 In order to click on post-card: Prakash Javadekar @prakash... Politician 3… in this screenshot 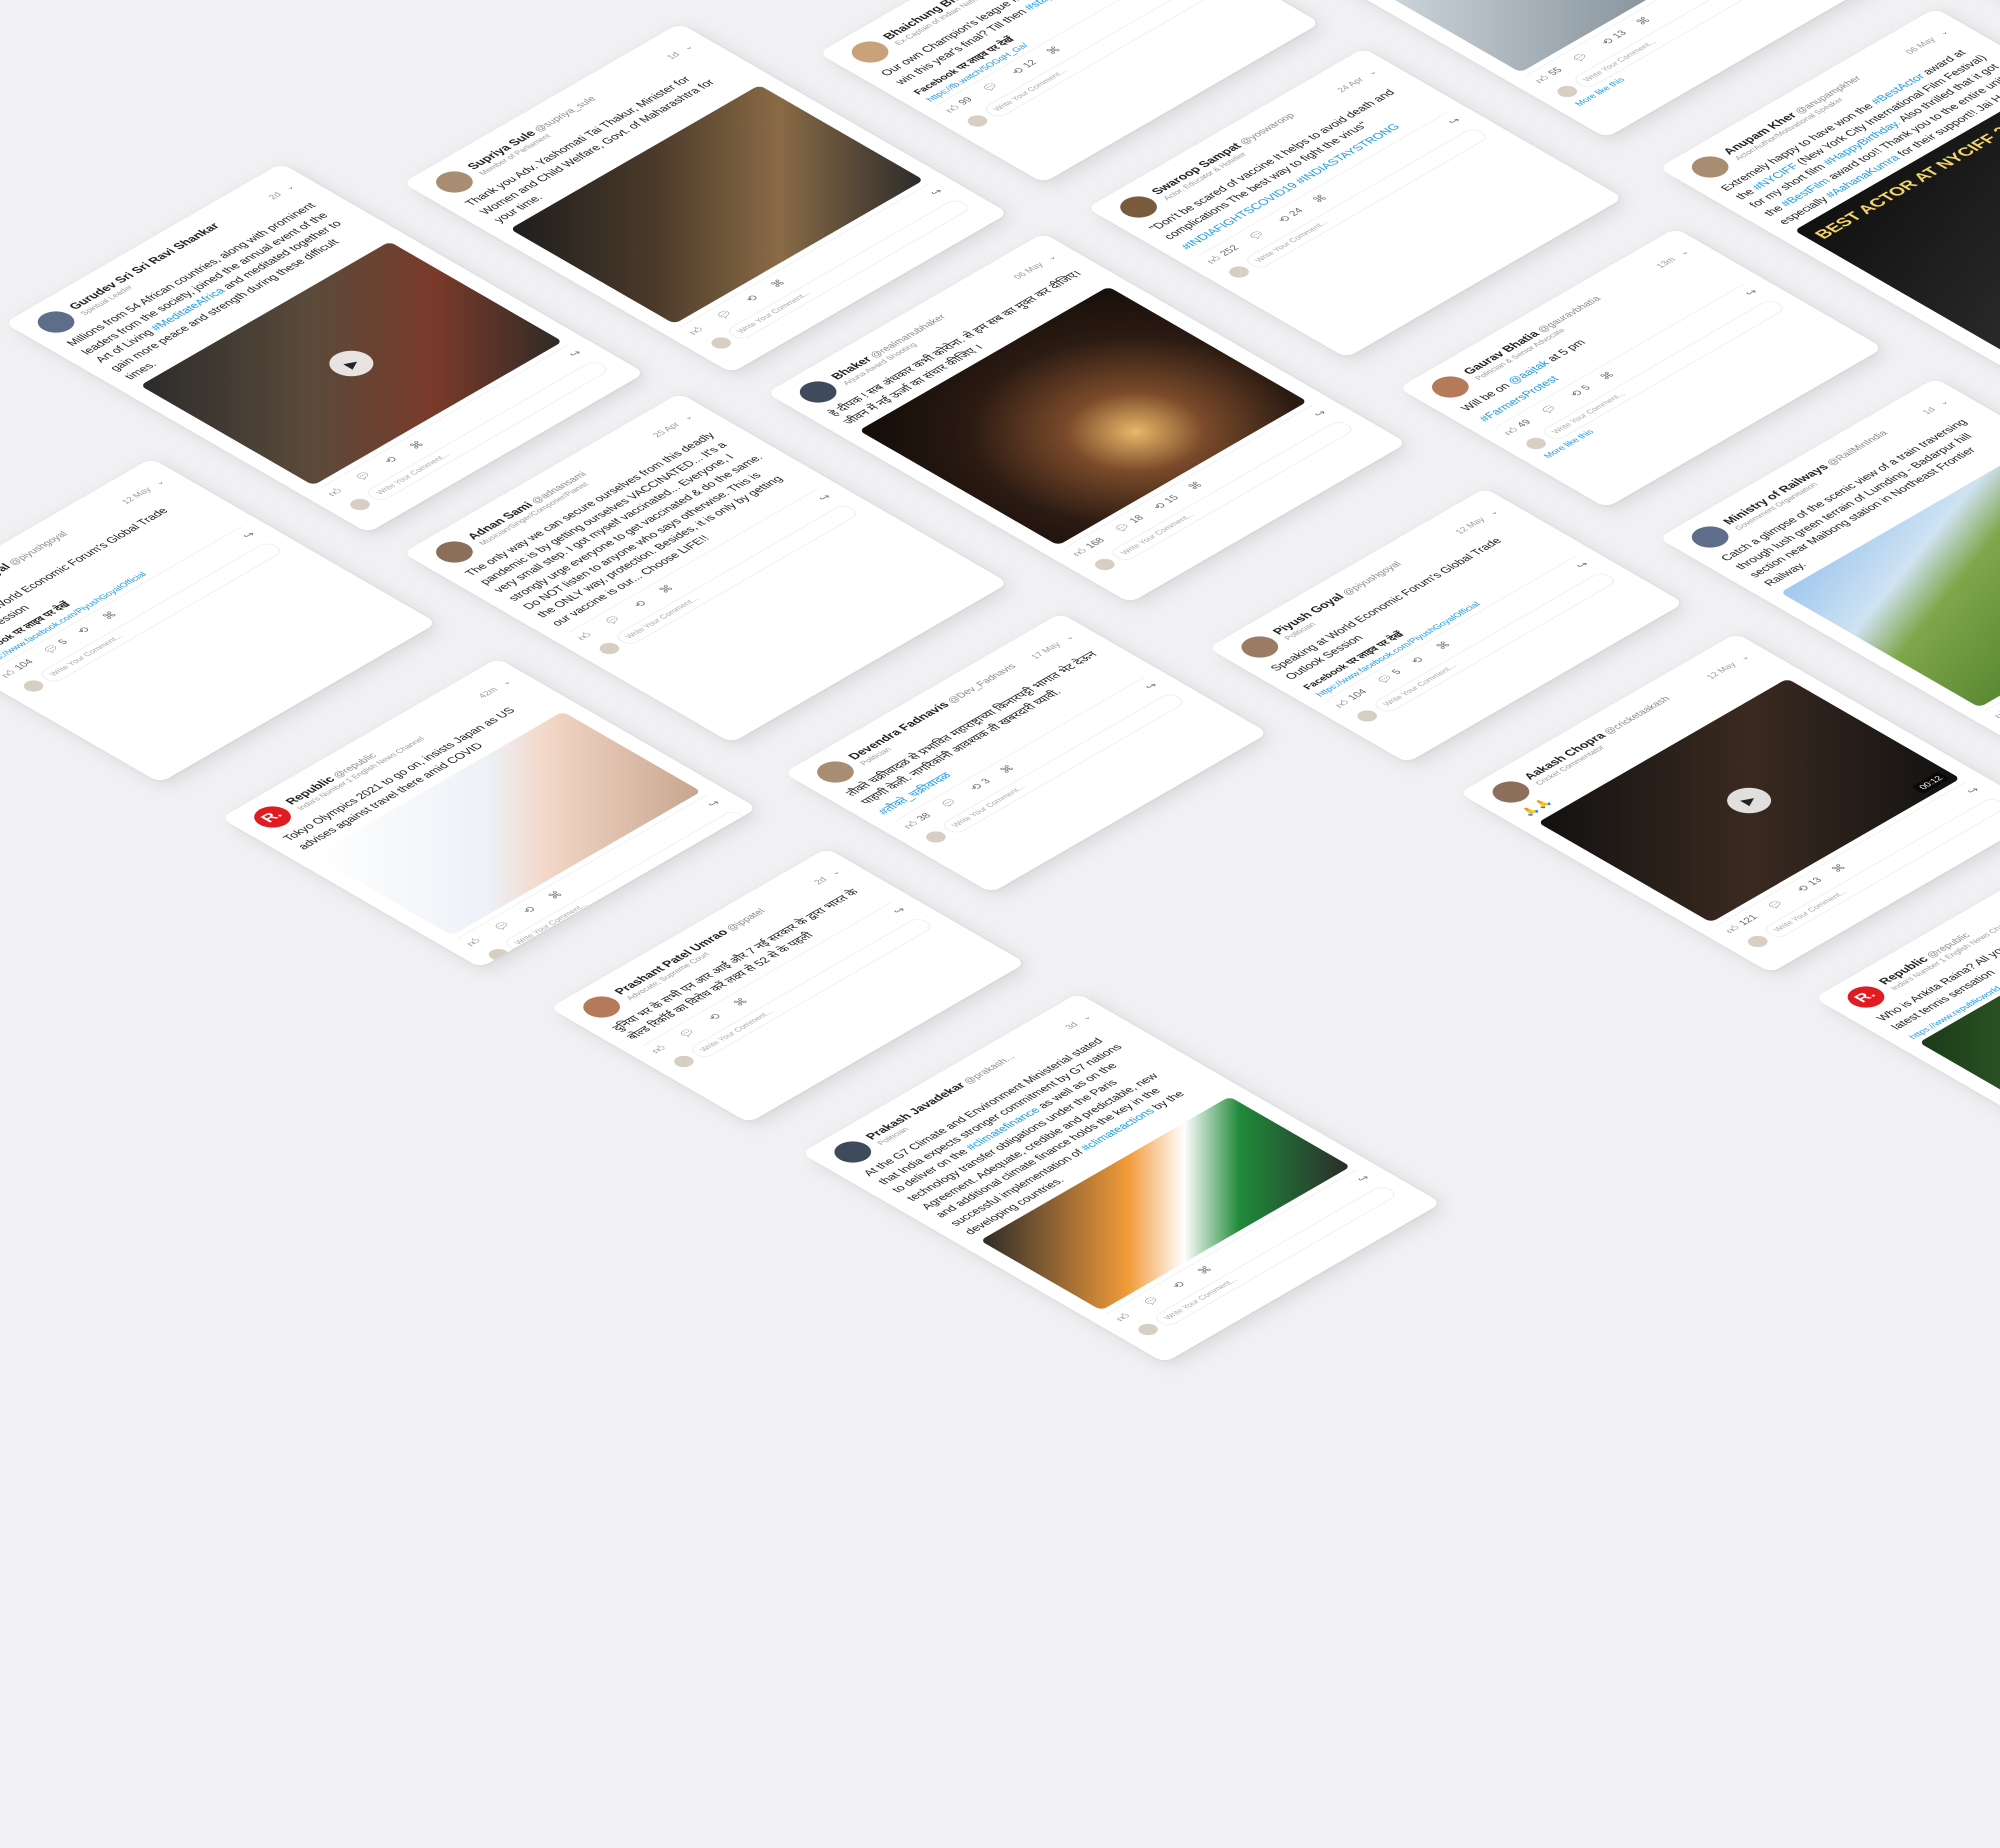, I will do `click(1121, 1177)`.